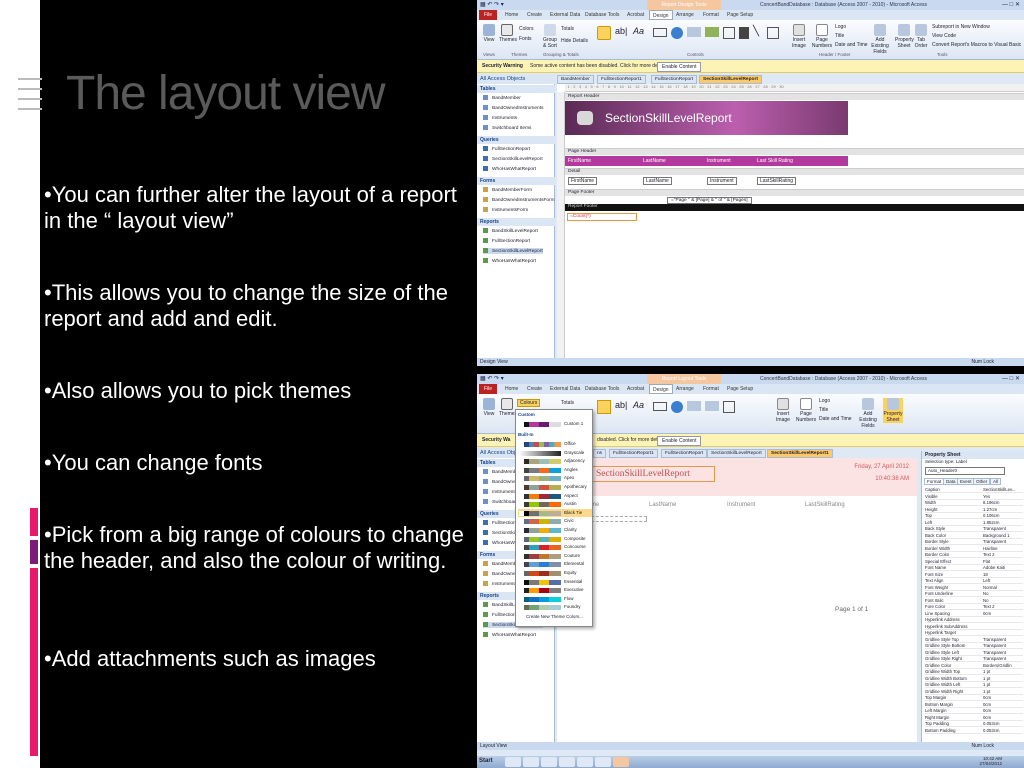  What do you see at coordinates (991, 502) in the screenshot?
I see `property-value: 8.196cm` at bounding box center [991, 502].